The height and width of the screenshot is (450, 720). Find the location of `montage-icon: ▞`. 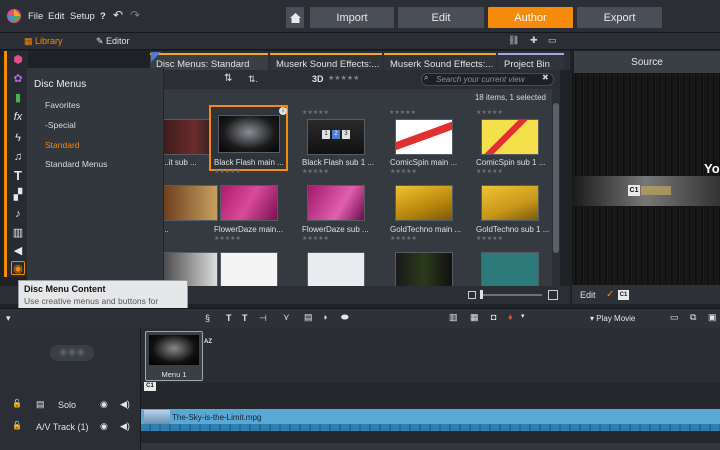

montage-icon: ▞ is located at coordinates (18, 195).